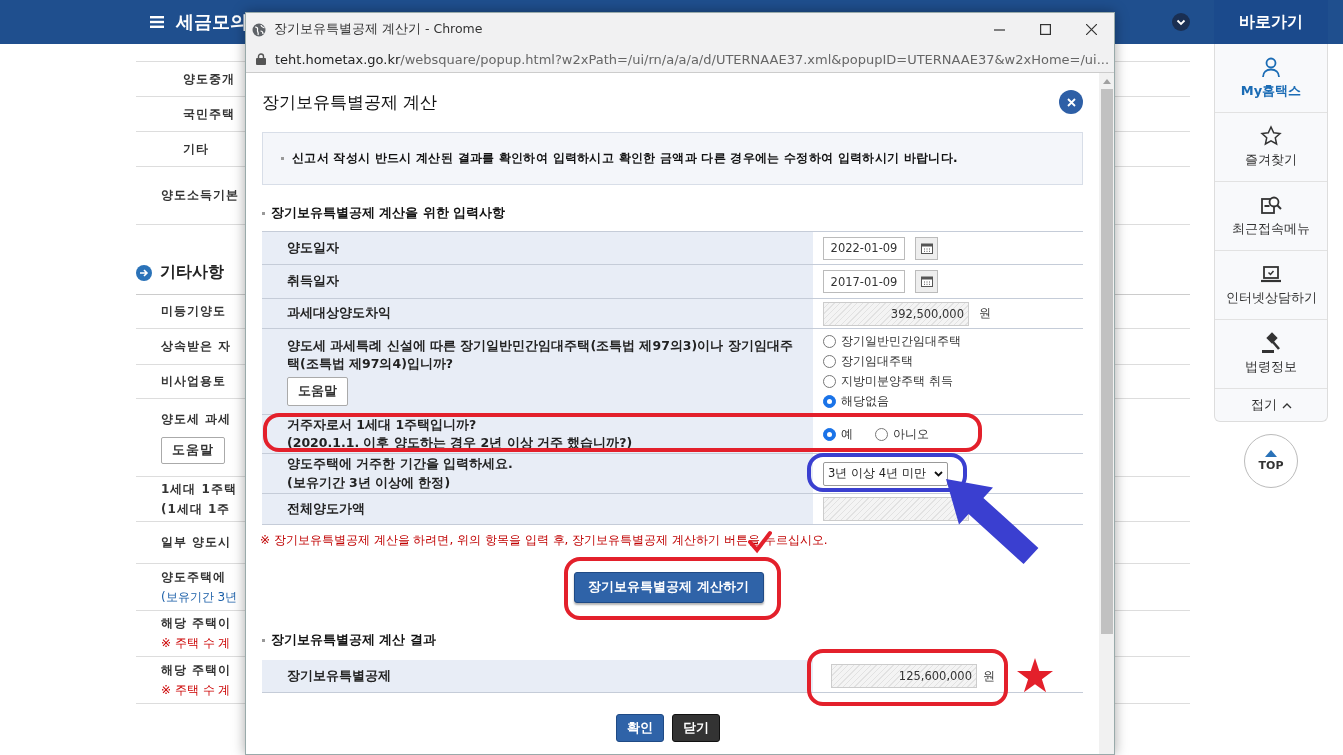 The height and width of the screenshot is (755, 1343). What do you see at coordinates (540, 354) in the screenshot?
I see `row-label: 양도세 과세특례 신설에 따른 장기일반민간임대주택(조특법 제97의3)이나 장기임대주택(조특법 제97의4)입니까?` at bounding box center [540, 354].